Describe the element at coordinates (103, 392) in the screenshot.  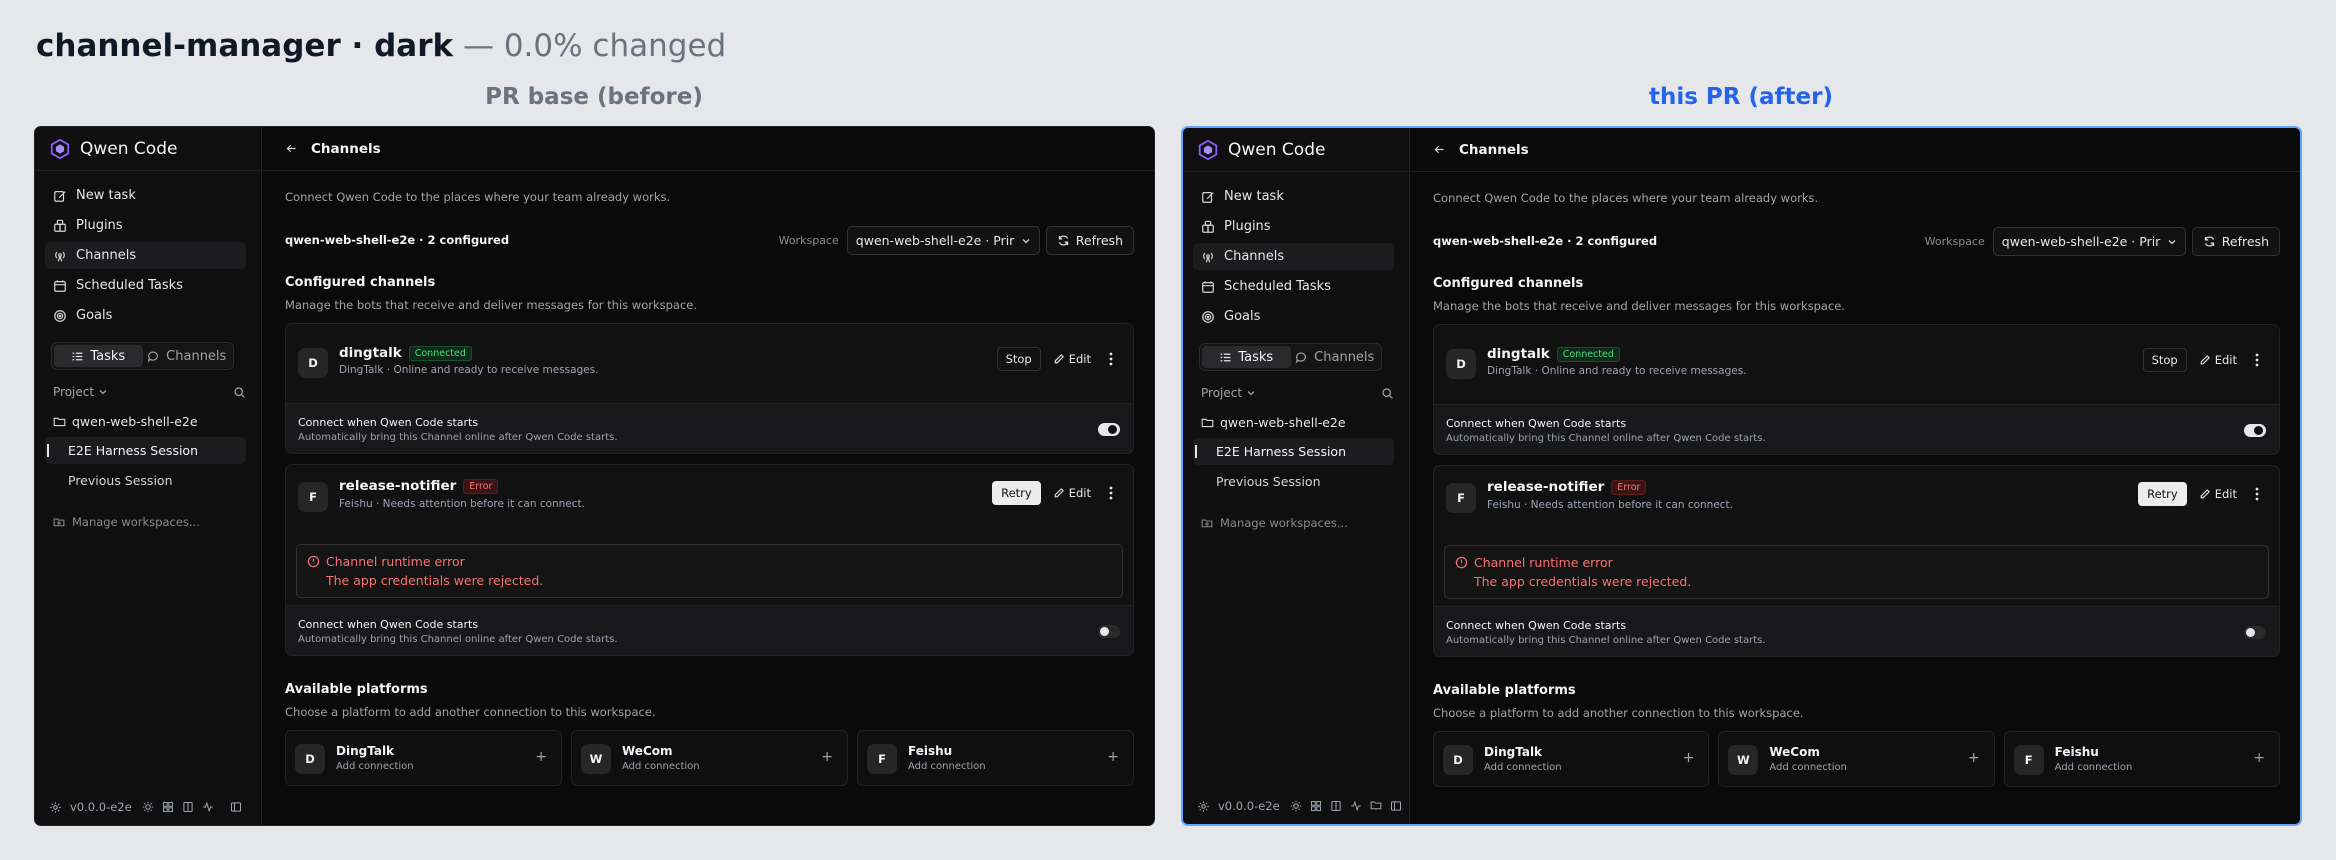
I see `chevron-down-icon` at that location.